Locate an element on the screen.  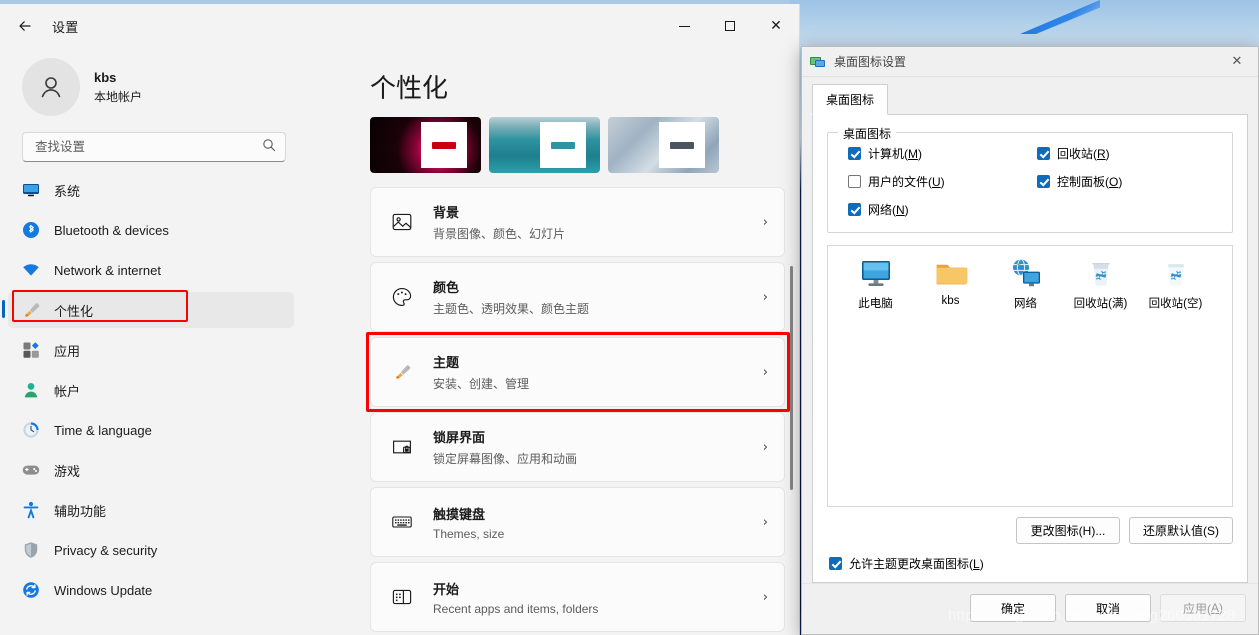
sidebar-item-6: Time & language is located at coordinates (151, 430).